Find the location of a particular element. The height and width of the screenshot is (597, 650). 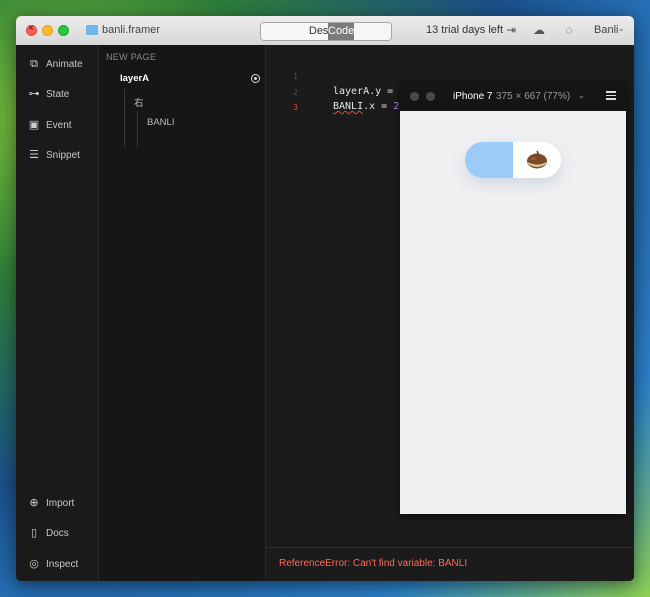

window-title: banli.framer is located at coordinates (131, 30).